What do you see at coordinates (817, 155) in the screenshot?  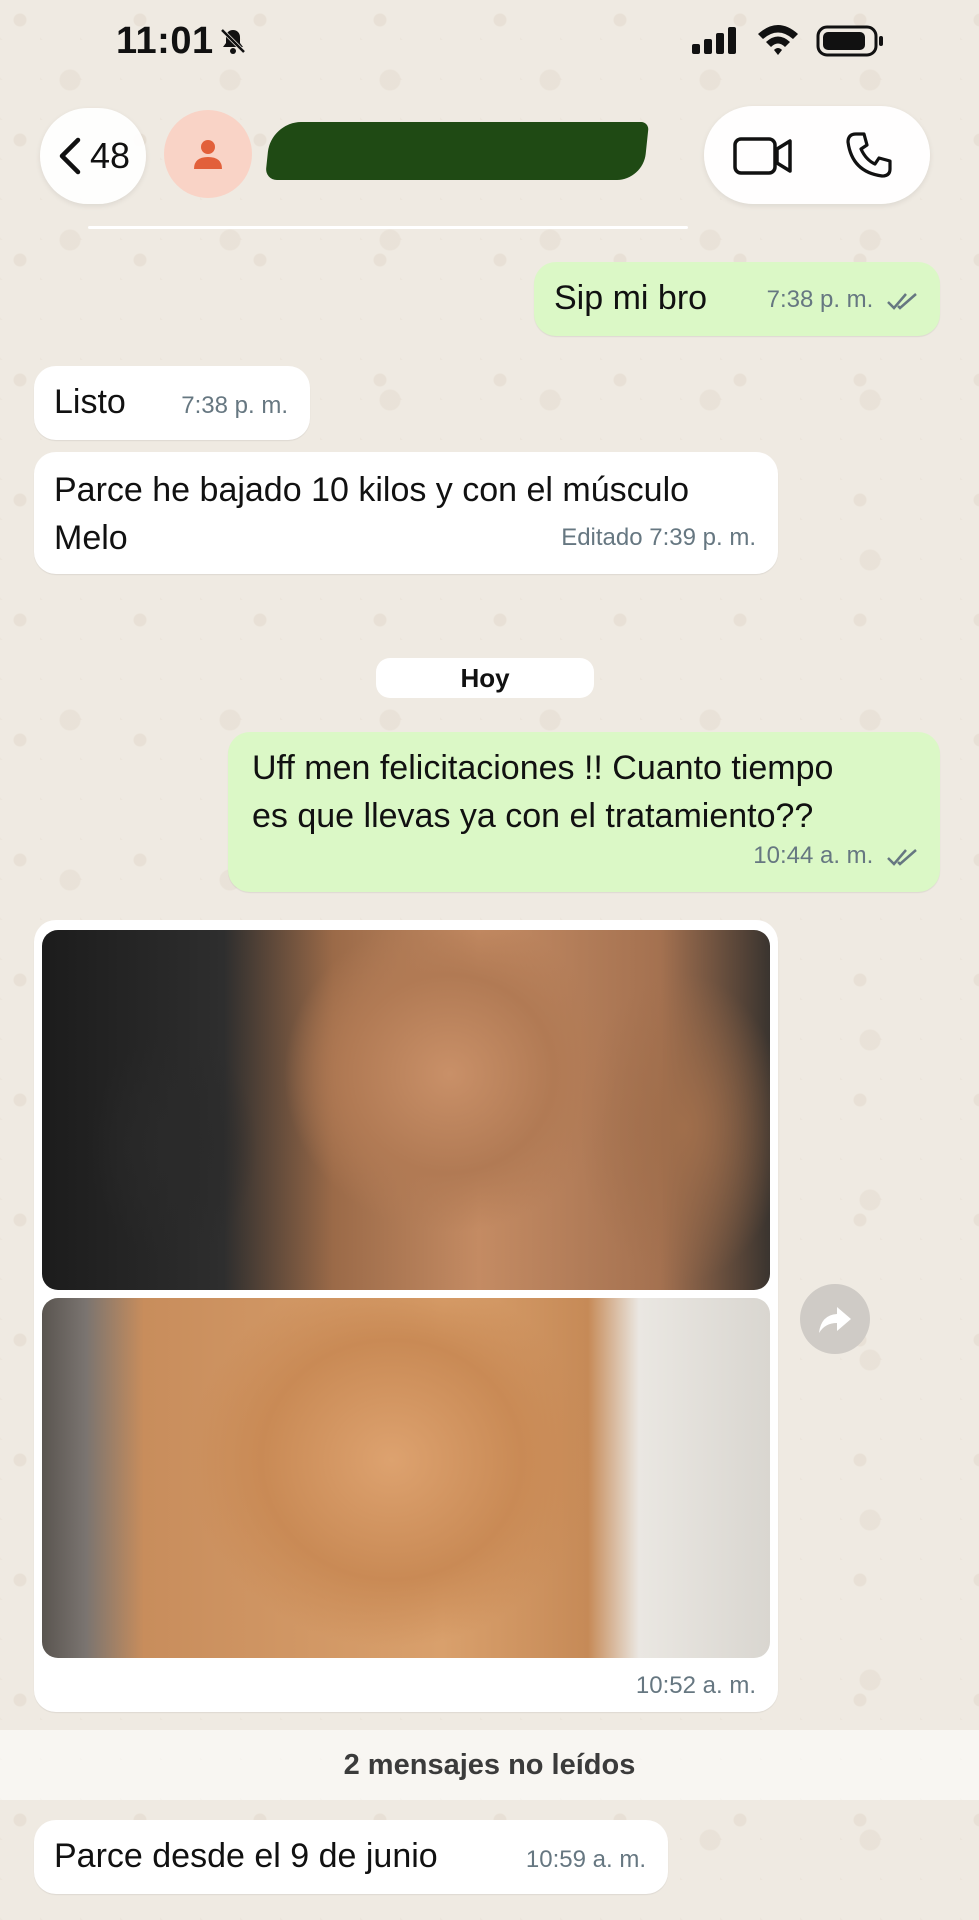 I see `call-actions` at bounding box center [817, 155].